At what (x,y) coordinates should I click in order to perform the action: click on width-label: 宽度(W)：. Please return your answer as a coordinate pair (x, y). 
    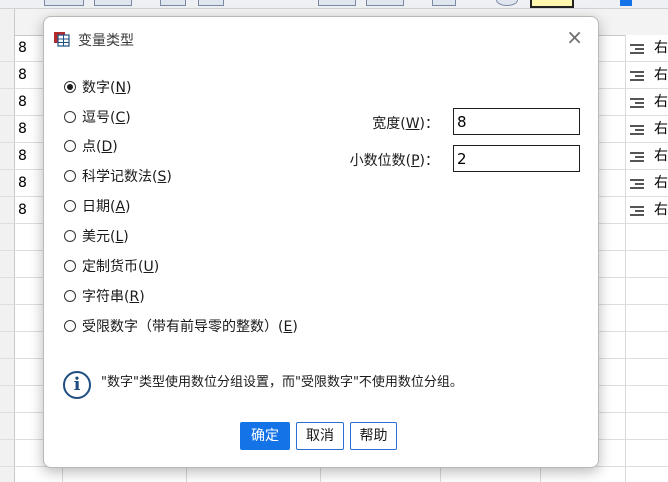
    Looking at the image, I should click on (405, 124).